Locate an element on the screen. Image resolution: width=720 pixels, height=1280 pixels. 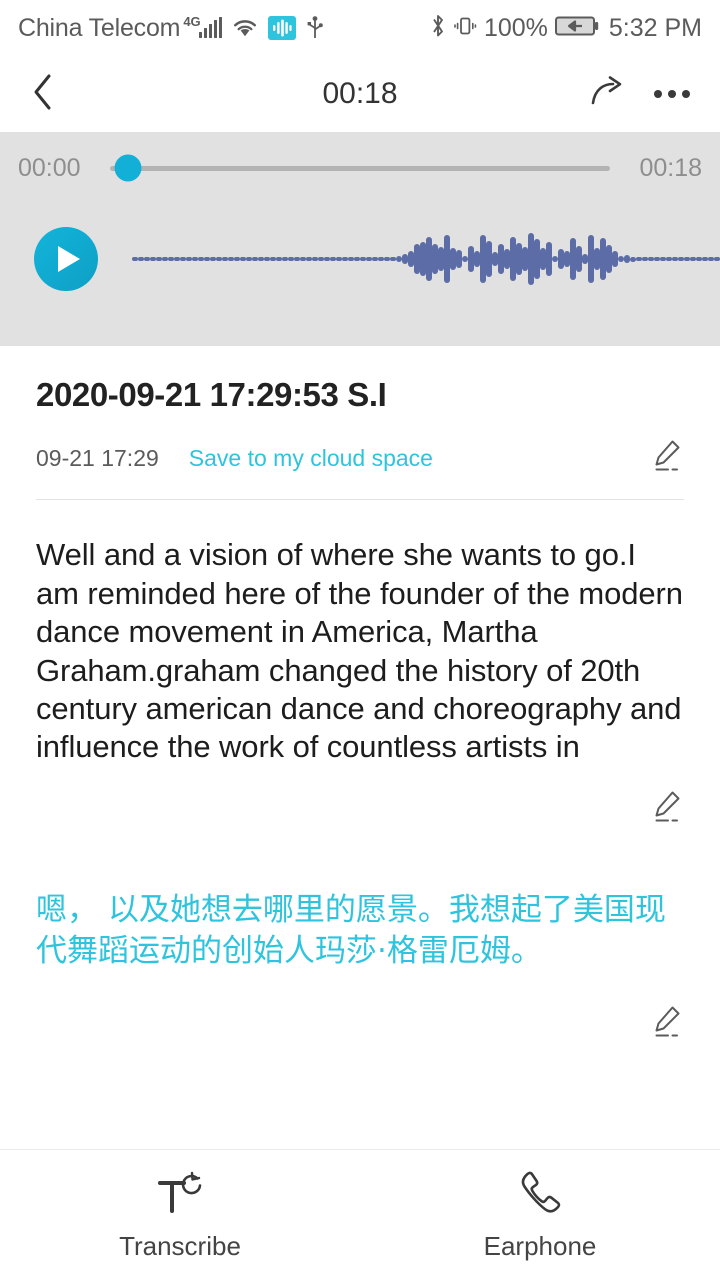
seek-slider is located at coordinates (360, 168).